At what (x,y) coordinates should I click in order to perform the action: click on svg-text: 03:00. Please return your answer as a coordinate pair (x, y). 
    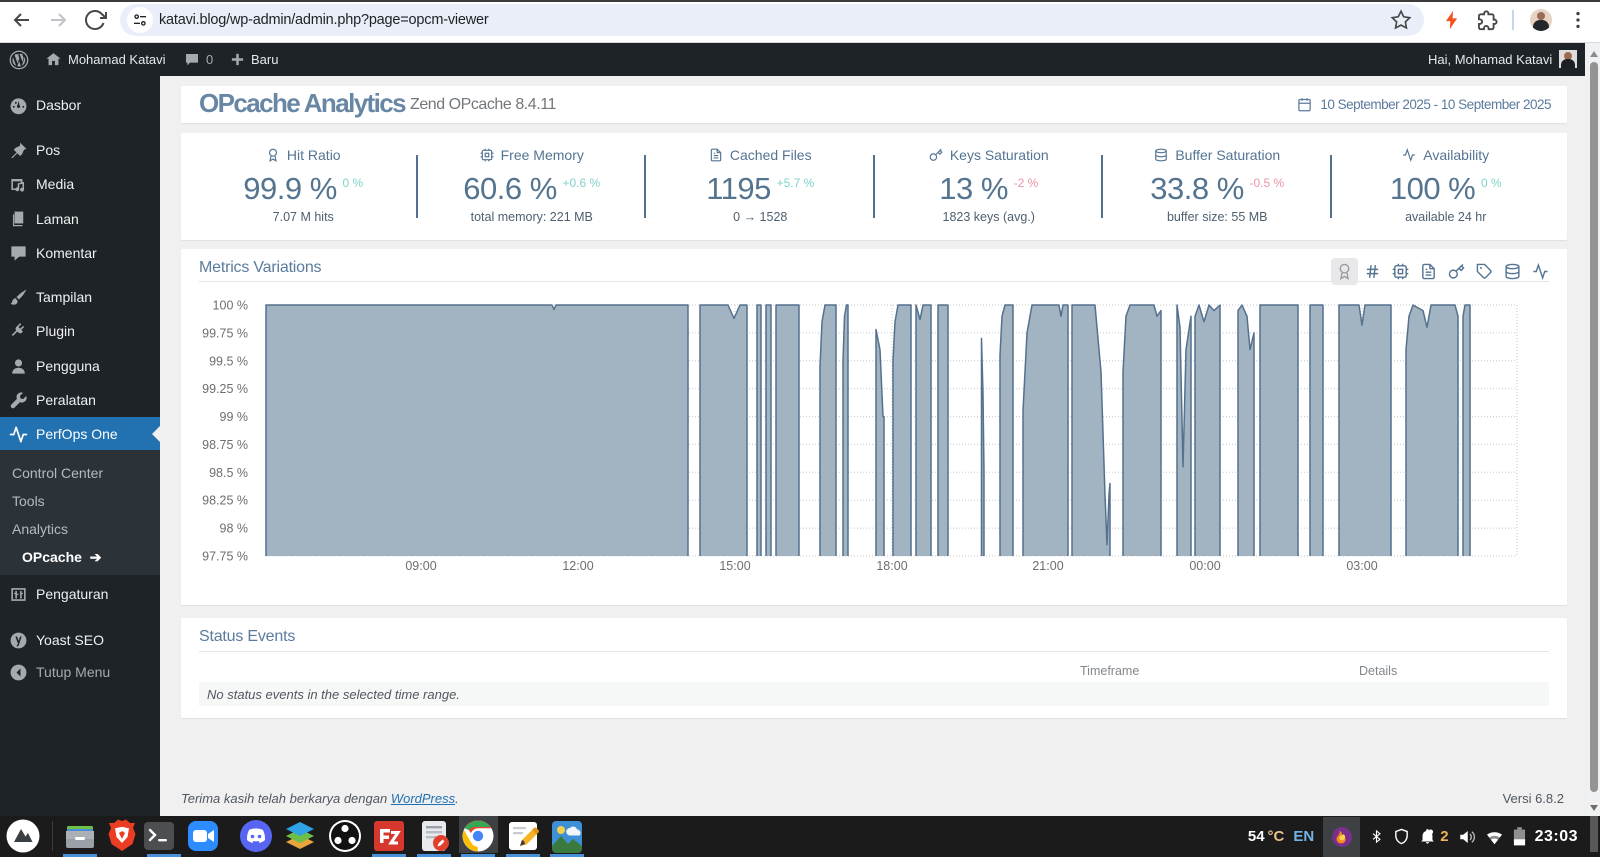
    Looking at the image, I should click on (1361, 566).